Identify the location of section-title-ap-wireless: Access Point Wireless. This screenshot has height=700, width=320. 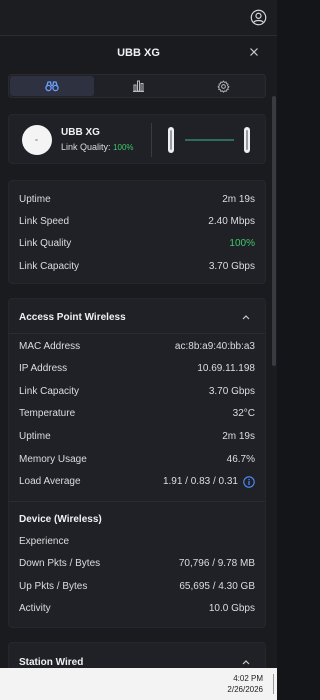
(72, 317).